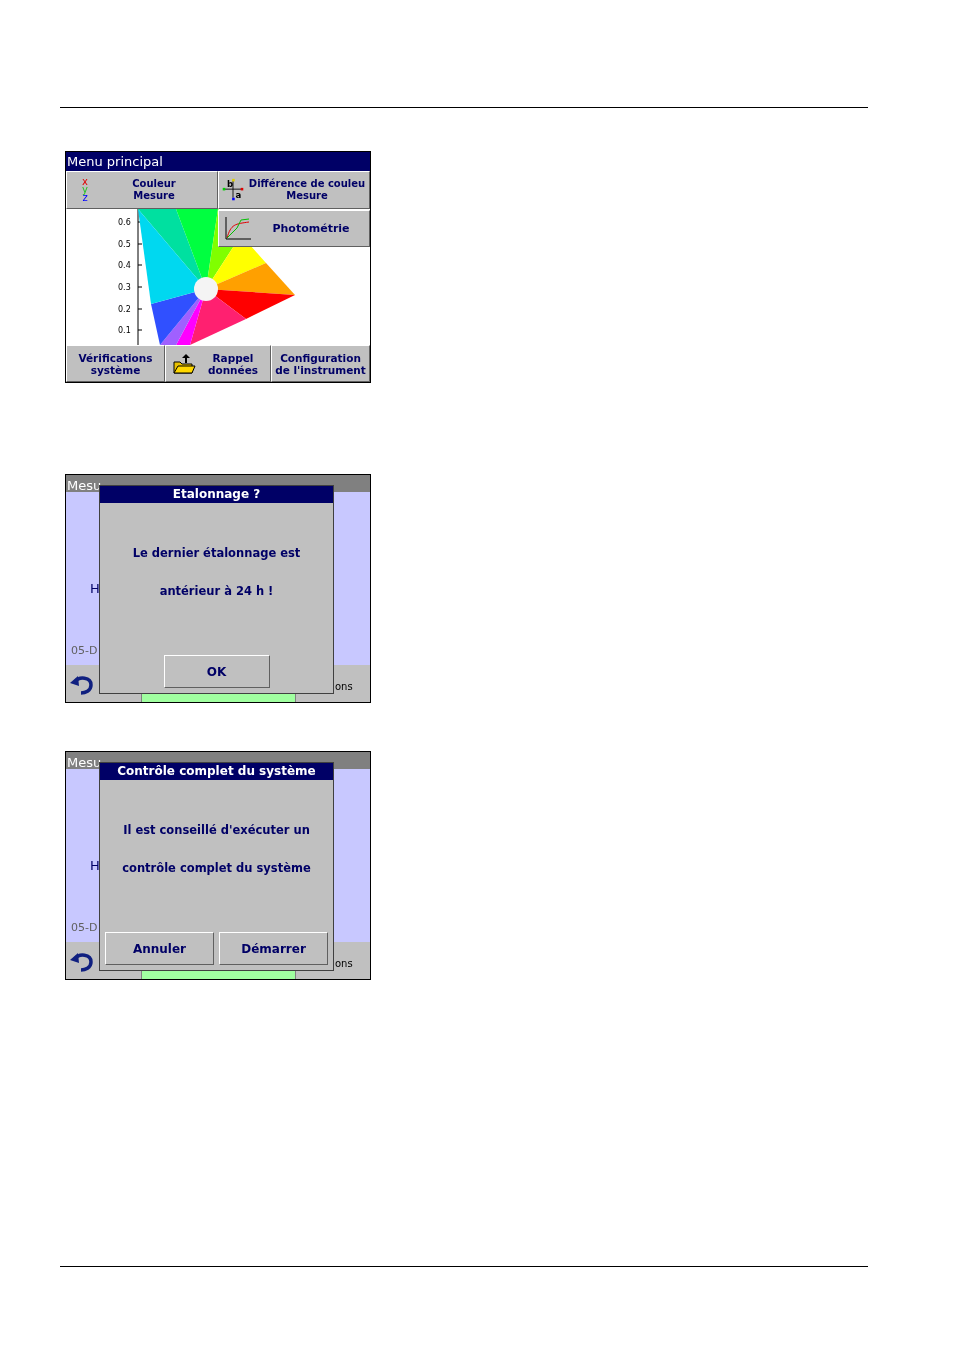 This screenshot has width=954, height=1350. What do you see at coordinates (216, 553) in the screenshot?
I see `dialog-message: Le dernier étalonnage est` at bounding box center [216, 553].